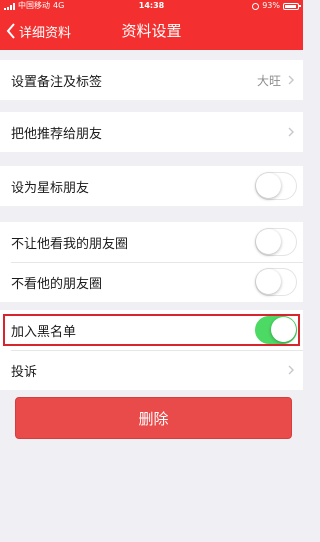 Image resolution: width=320 pixels, height=542 pixels. I want to click on nav-bar: 详细资料 资料设置, so click(151, 31).